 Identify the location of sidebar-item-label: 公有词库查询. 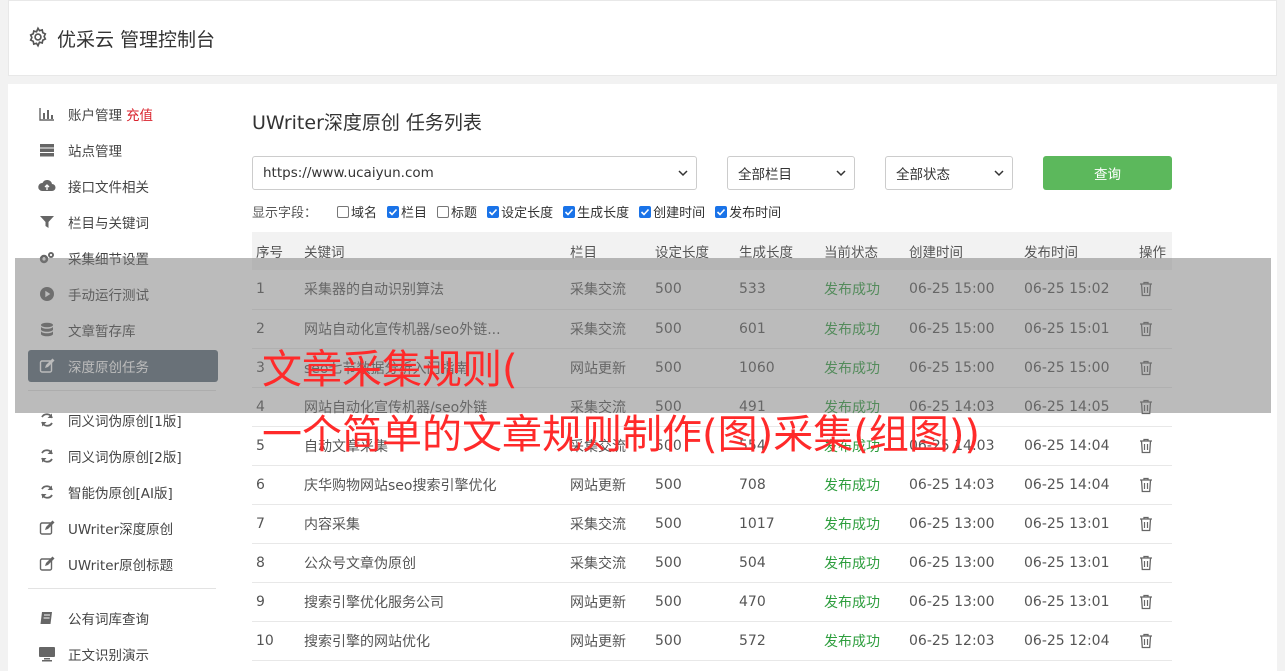
(108, 620).